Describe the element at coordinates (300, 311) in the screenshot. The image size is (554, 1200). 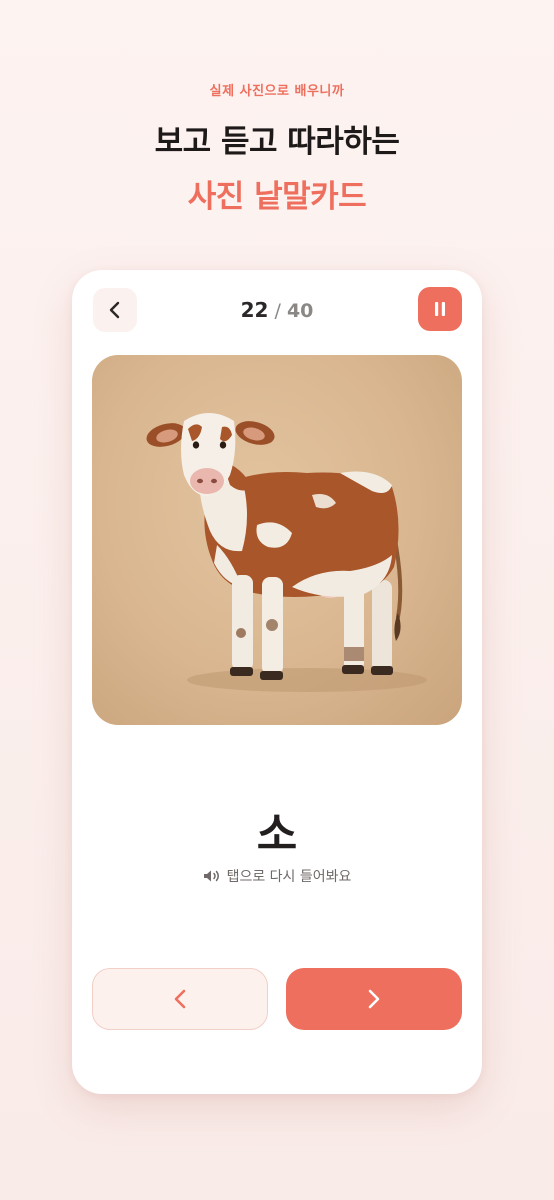
I see `progress-total: 40` at that location.